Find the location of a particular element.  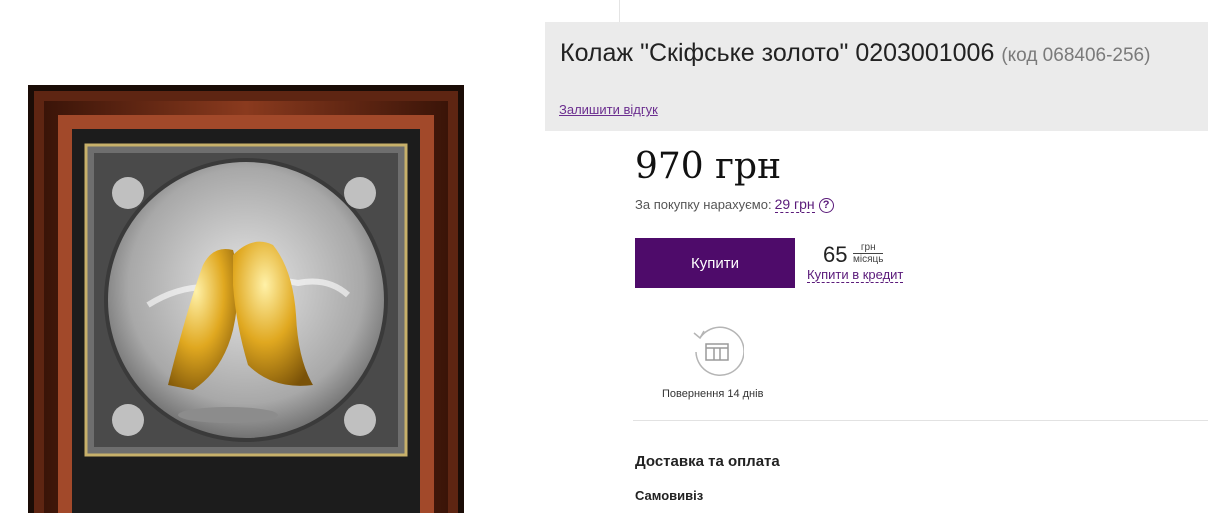

bonus-info: За покупку нарахуємо: 29 грн? is located at coordinates (734, 204).